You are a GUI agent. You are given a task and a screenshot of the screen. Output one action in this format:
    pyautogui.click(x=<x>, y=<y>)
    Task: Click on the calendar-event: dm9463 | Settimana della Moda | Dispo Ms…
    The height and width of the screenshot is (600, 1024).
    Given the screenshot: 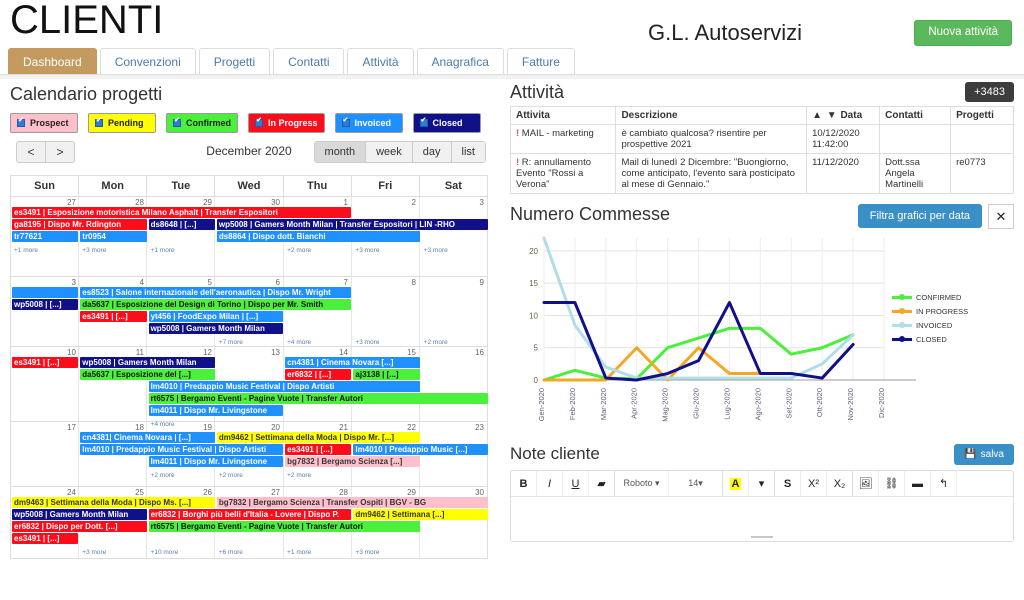 What is the action you would take?
    pyautogui.click(x=113, y=502)
    